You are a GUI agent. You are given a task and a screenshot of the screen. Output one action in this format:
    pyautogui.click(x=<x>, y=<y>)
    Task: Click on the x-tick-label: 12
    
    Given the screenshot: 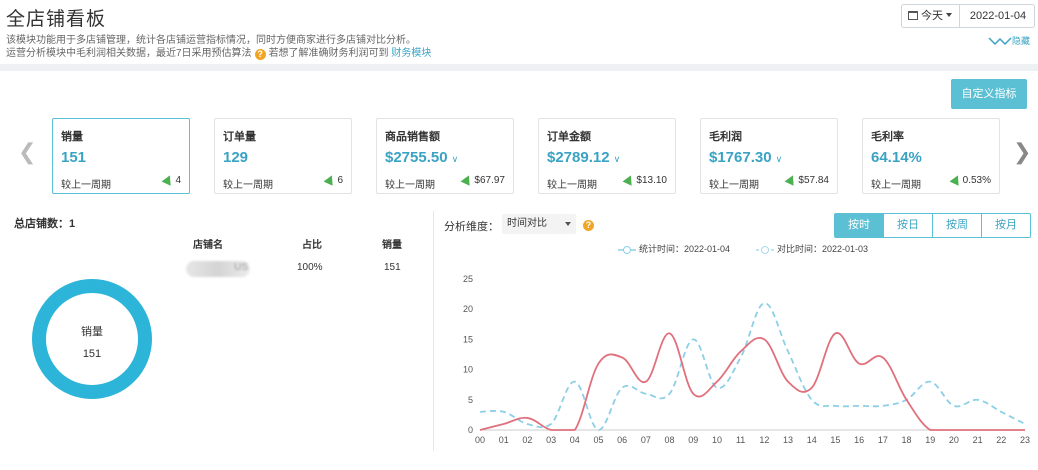 What is the action you would take?
    pyautogui.click(x=764, y=440)
    